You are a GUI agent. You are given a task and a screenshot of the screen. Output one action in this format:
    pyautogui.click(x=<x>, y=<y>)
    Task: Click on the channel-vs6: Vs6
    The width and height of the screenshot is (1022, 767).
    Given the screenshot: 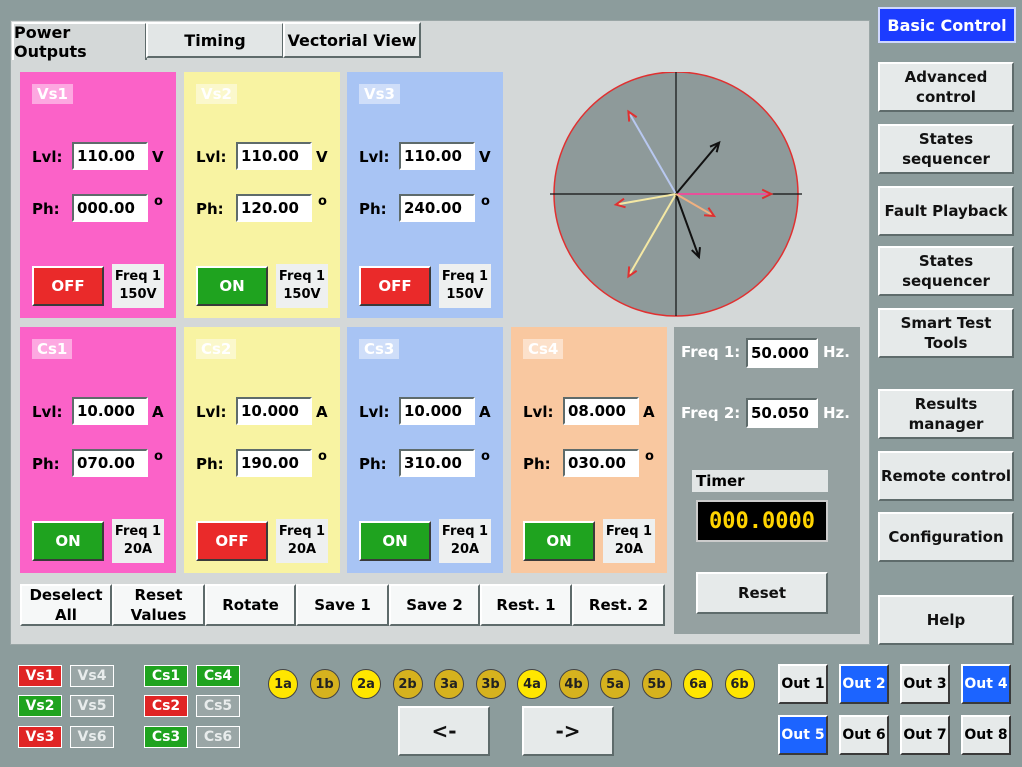 What is the action you would take?
    pyautogui.click(x=92, y=737)
    